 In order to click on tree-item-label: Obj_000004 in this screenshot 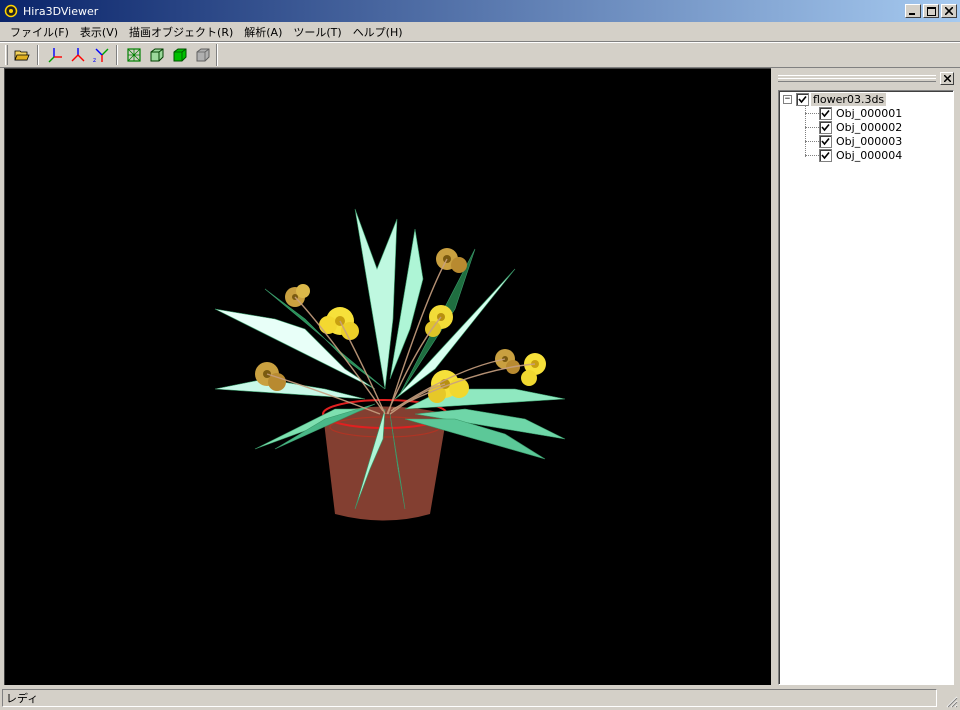, I will do `click(869, 155)`.